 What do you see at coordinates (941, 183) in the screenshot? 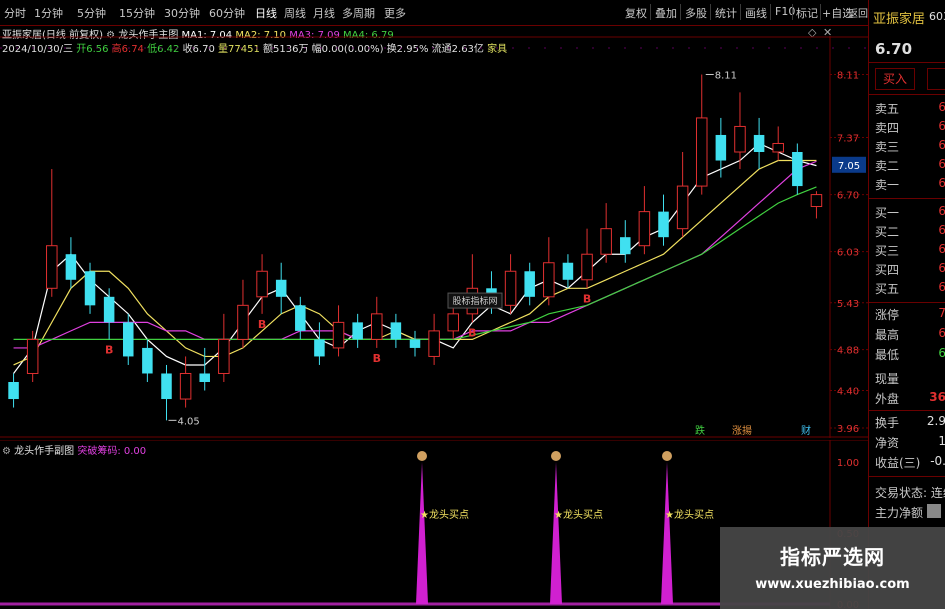
I see `ask1-value: 6` at bounding box center [941, 183].